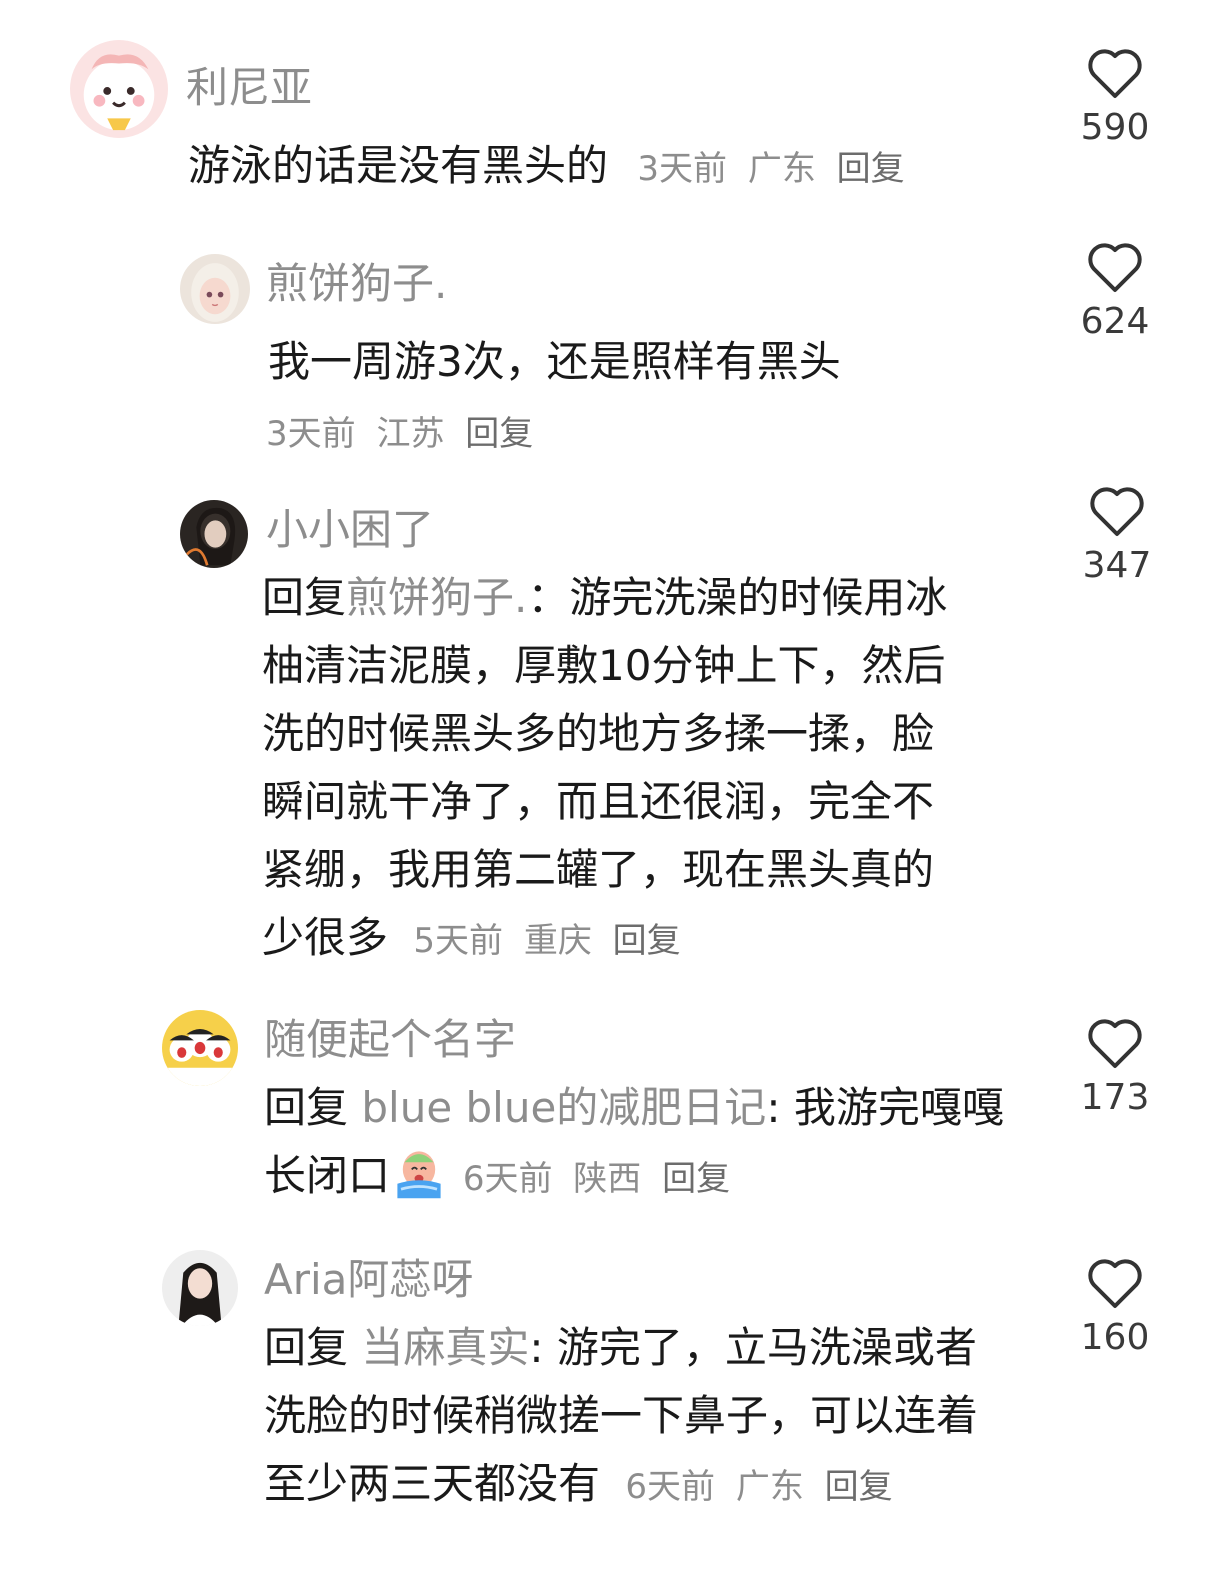  What do you see at coordinates (1115, 1337) in the screenshot?
I see `like-count: 160` at bounding box center [1115, 1337].